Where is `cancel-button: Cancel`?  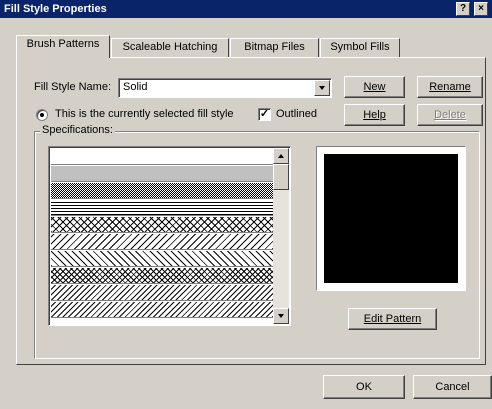 cancel-button: Cancel is located at coordinates (452, 387).